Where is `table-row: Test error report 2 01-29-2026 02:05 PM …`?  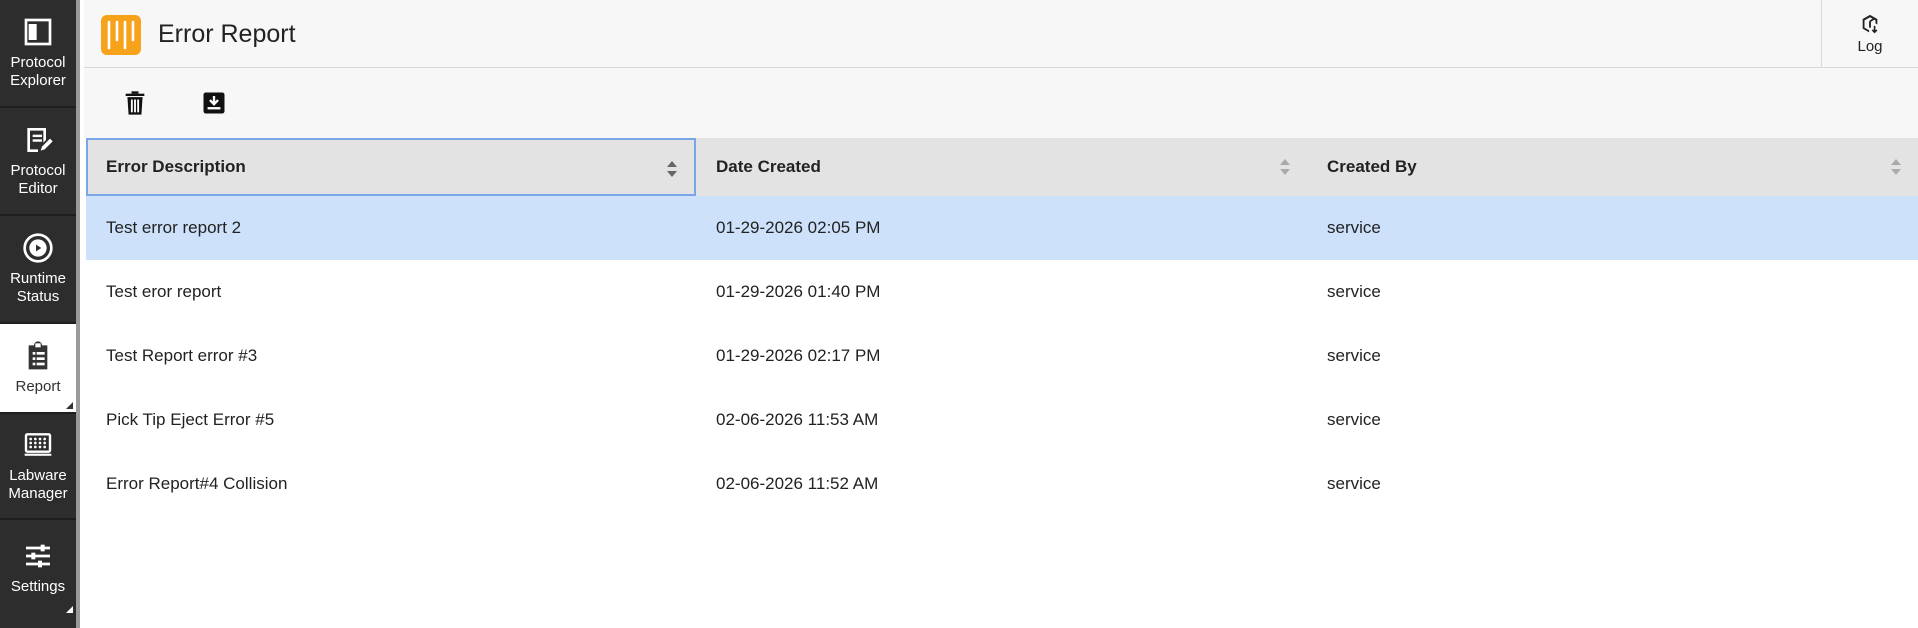 table-row: Test error report 2 01-29-2026 02:05 PM … is located at coordinates (1002, 228).